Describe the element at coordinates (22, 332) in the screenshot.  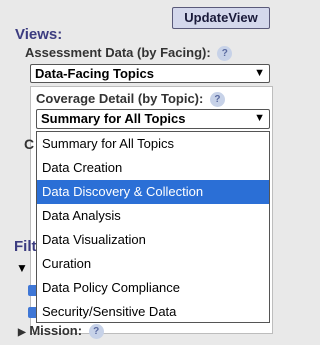
I see `expand-triangle-icon: ▶` at that location.